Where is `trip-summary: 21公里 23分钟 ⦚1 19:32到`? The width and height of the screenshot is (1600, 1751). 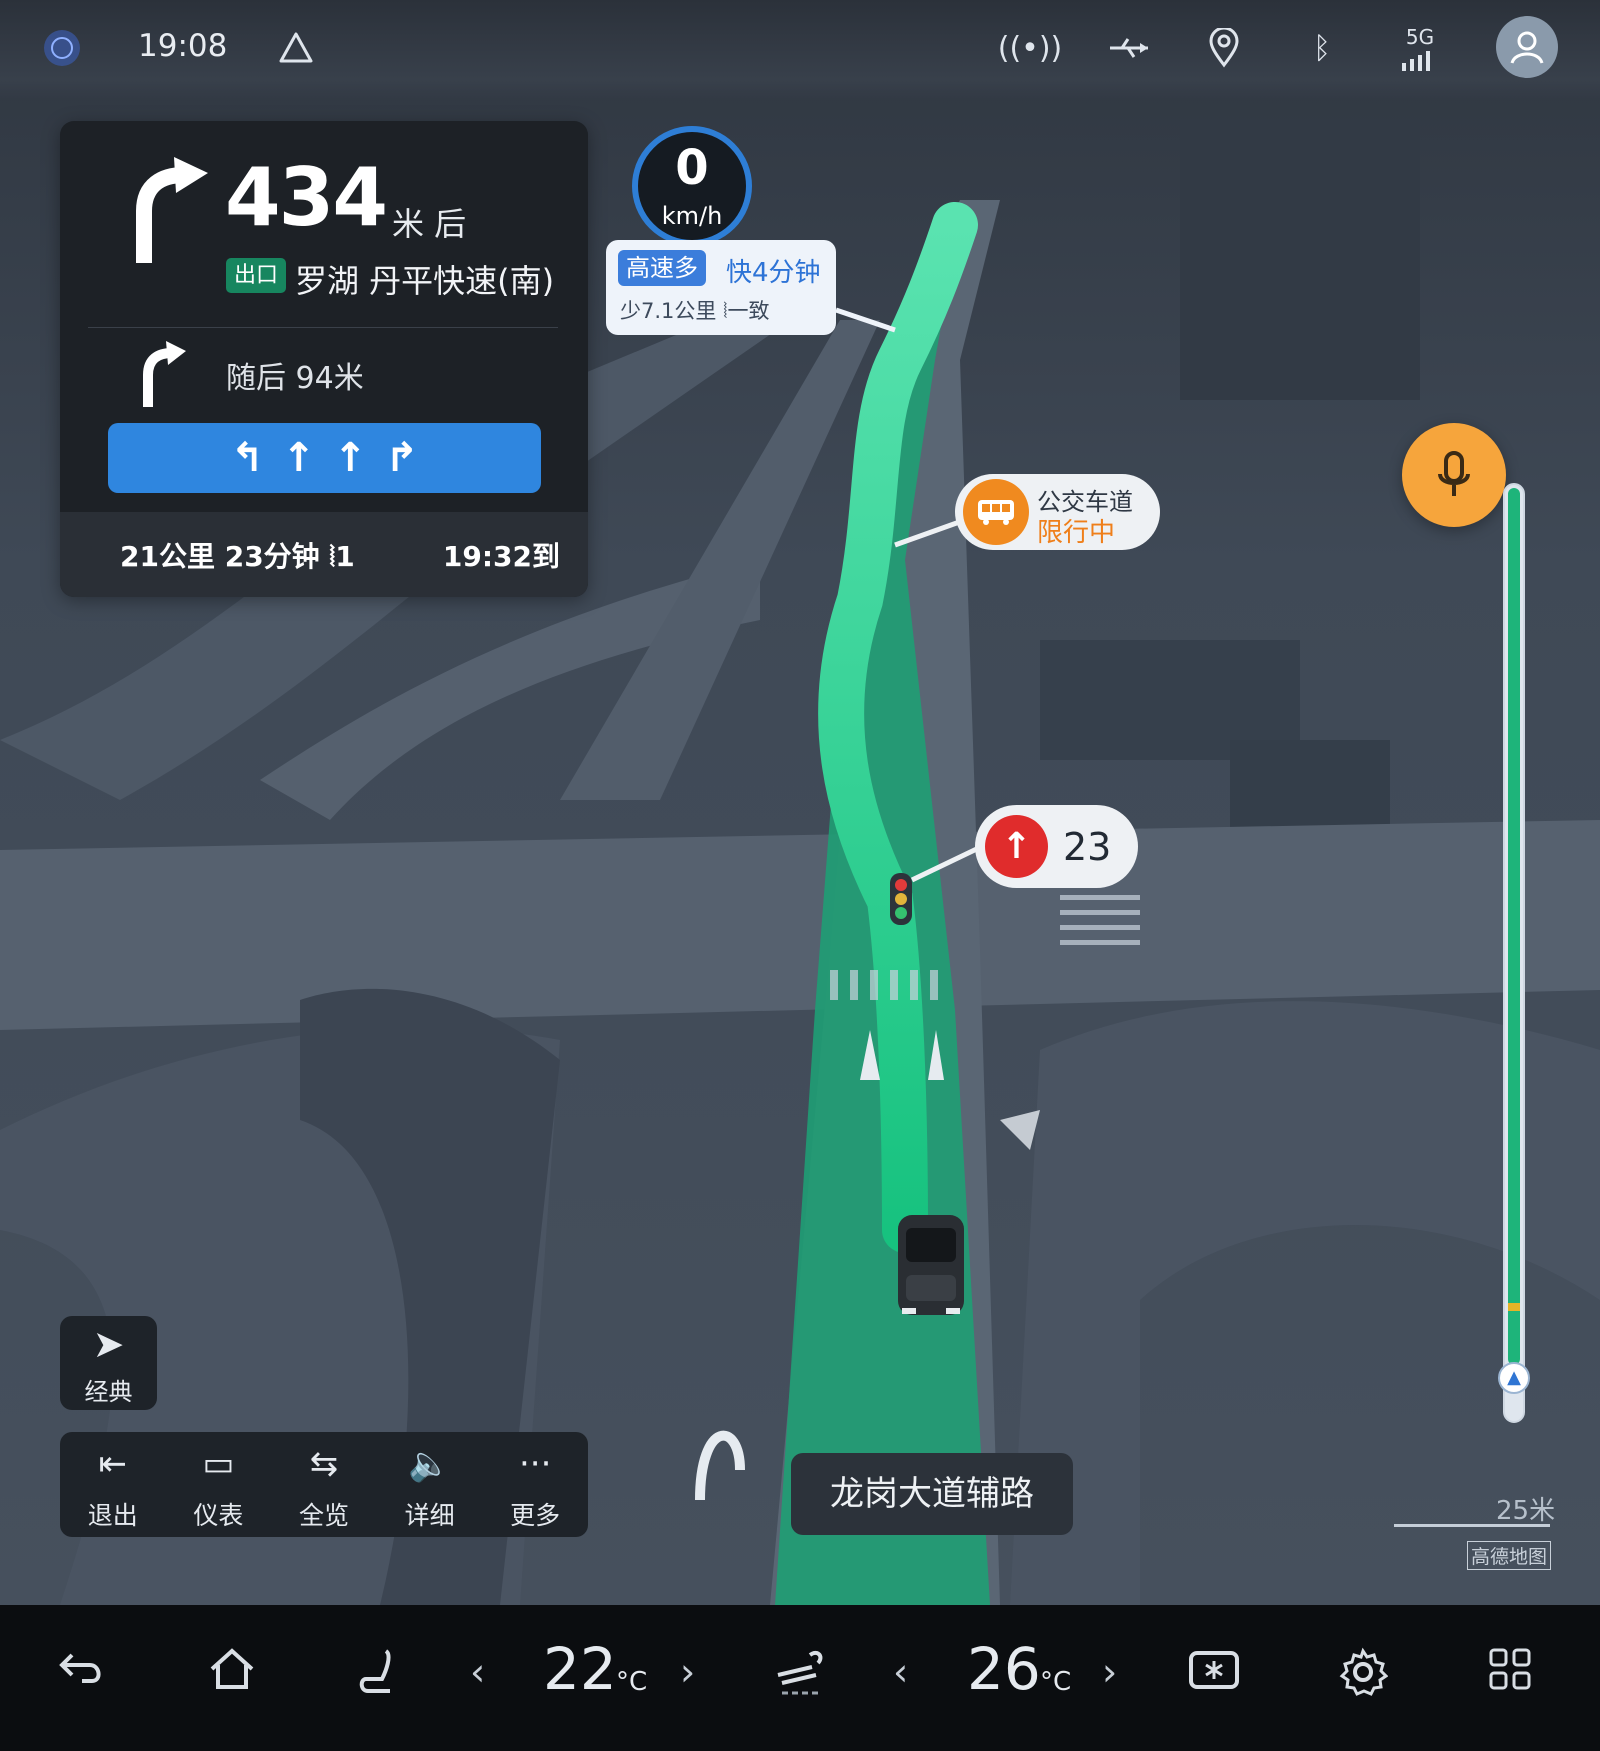
trip-summary: 21公里 23分钟 ⦚1 19:32到 is located at coordinates (324, 554).